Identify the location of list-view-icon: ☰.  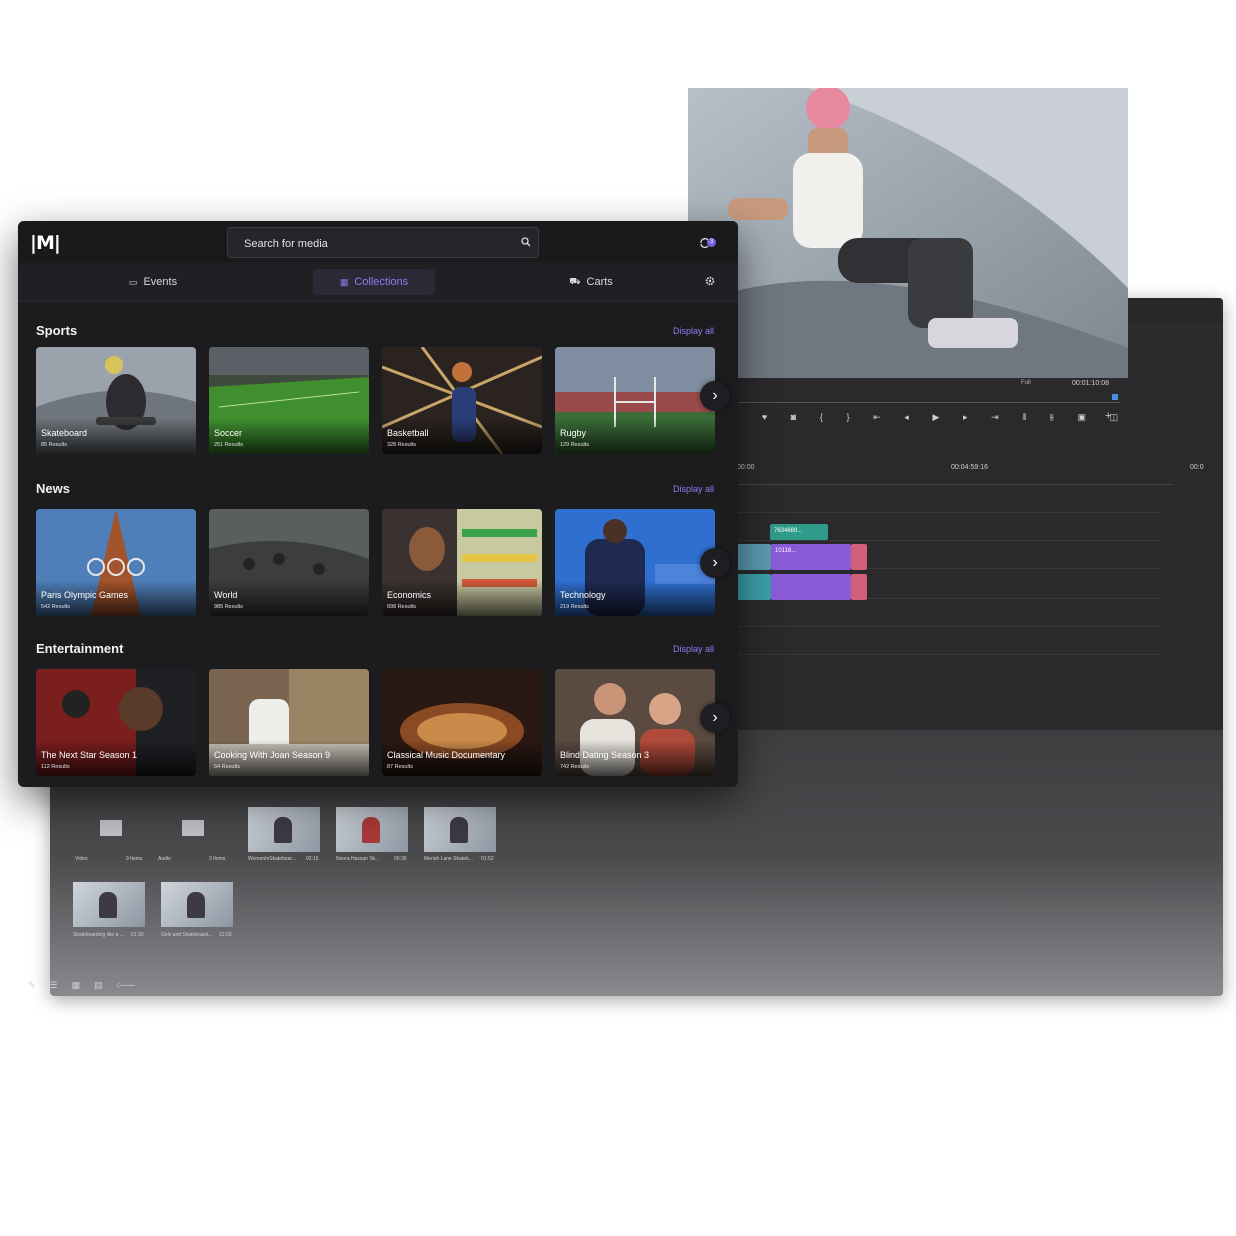
(54, 985).